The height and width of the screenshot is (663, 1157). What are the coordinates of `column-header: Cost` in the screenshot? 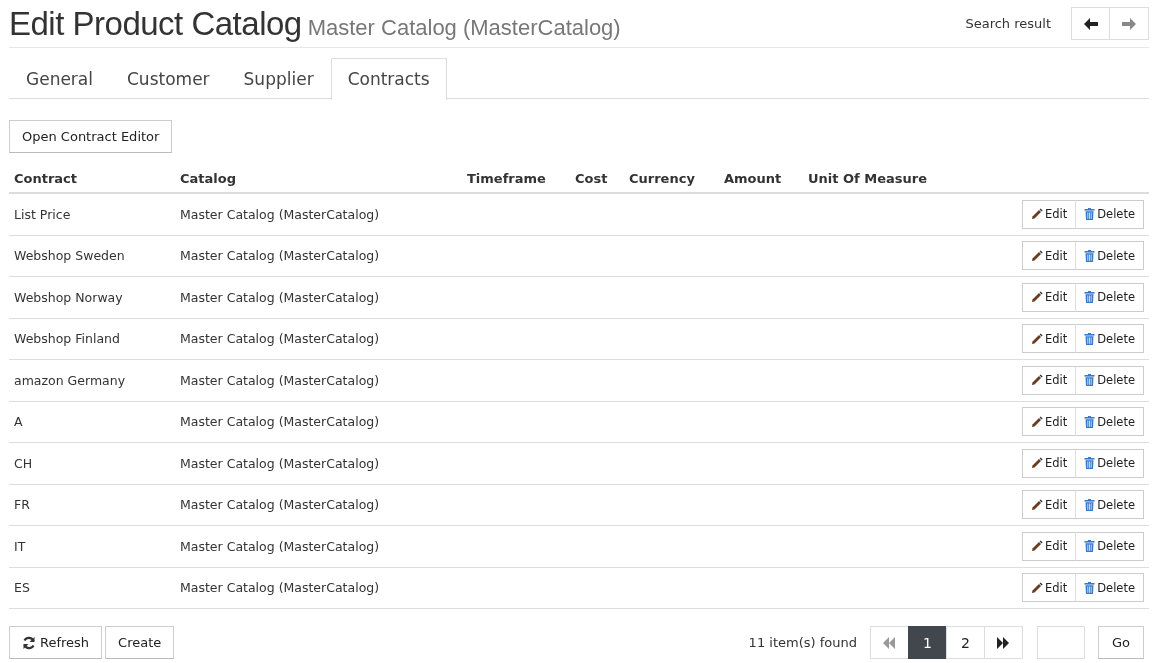 It's located at (597, 179).